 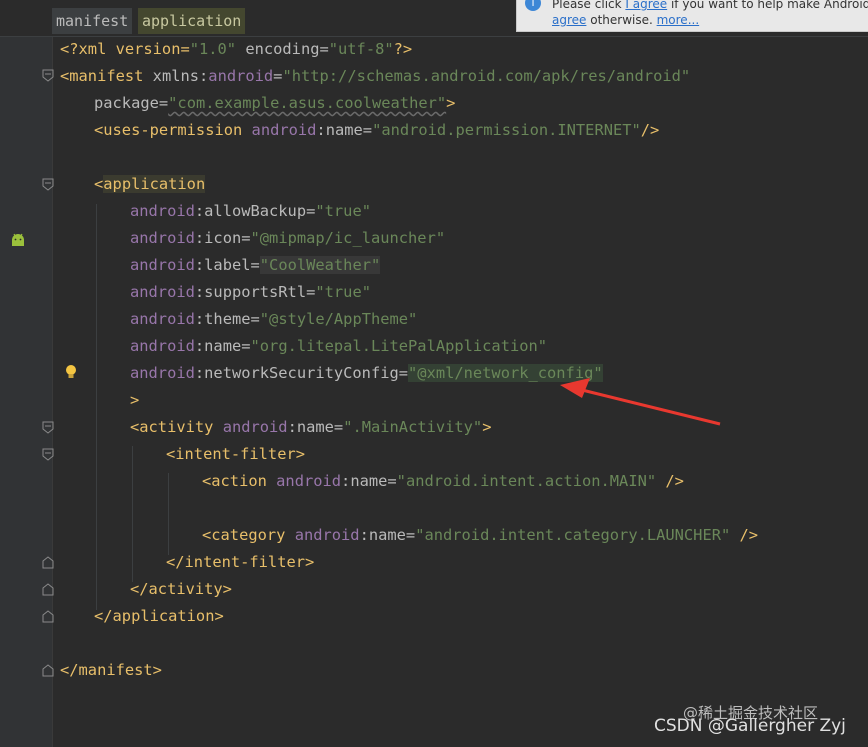 What do you see at coordinates (640, 402) in the screenshot?
I see `annotation-arrow` at bounding box center [640, 402].